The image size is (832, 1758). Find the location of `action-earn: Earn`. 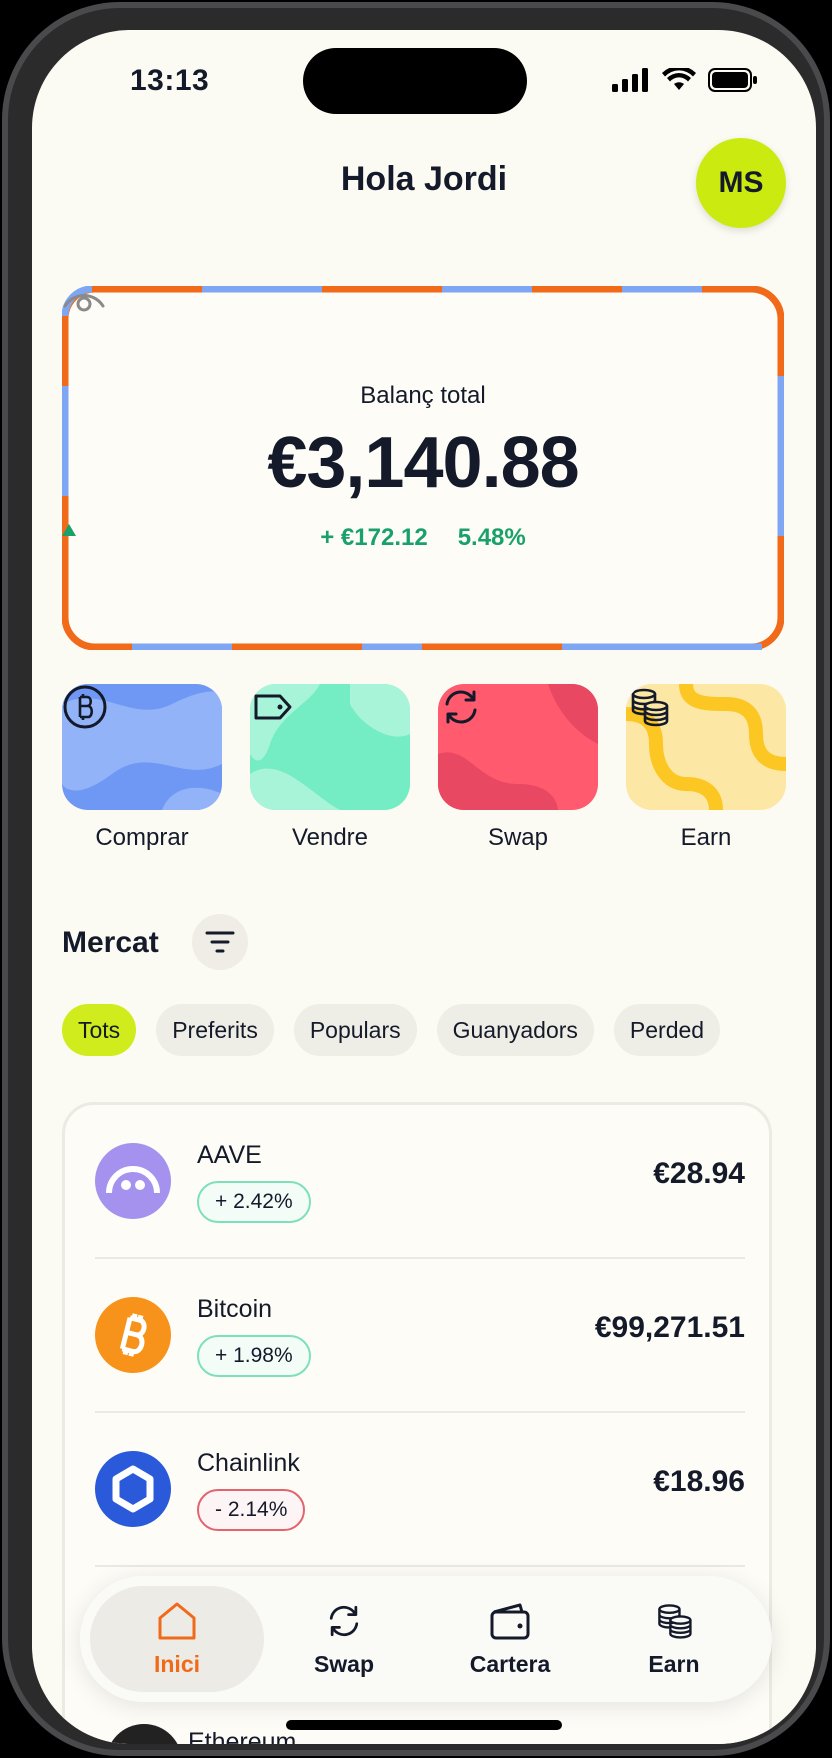

action-earn: Earn is located at coordinates (706, 768).